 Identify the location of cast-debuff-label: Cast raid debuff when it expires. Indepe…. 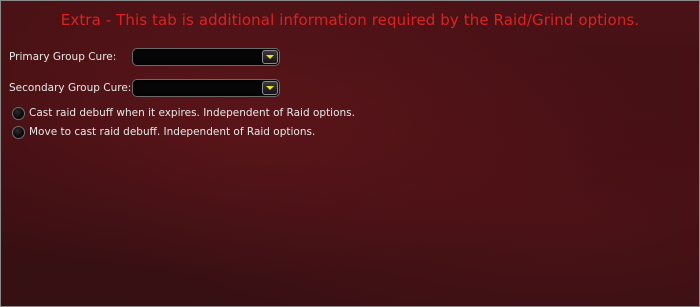
(192, 113).